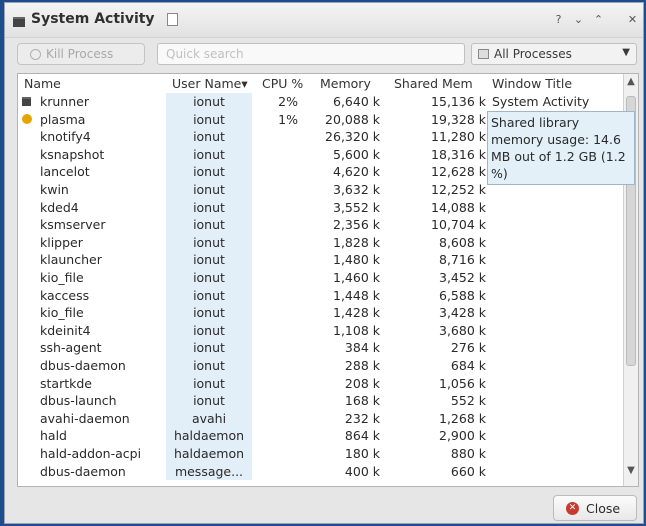 Image resolution: width=646 pixels, height=526 pixels. What do you see at coordinates (558, 19) in the screenshot?
I see `help-button: ?` at bounding box center [558, 19].